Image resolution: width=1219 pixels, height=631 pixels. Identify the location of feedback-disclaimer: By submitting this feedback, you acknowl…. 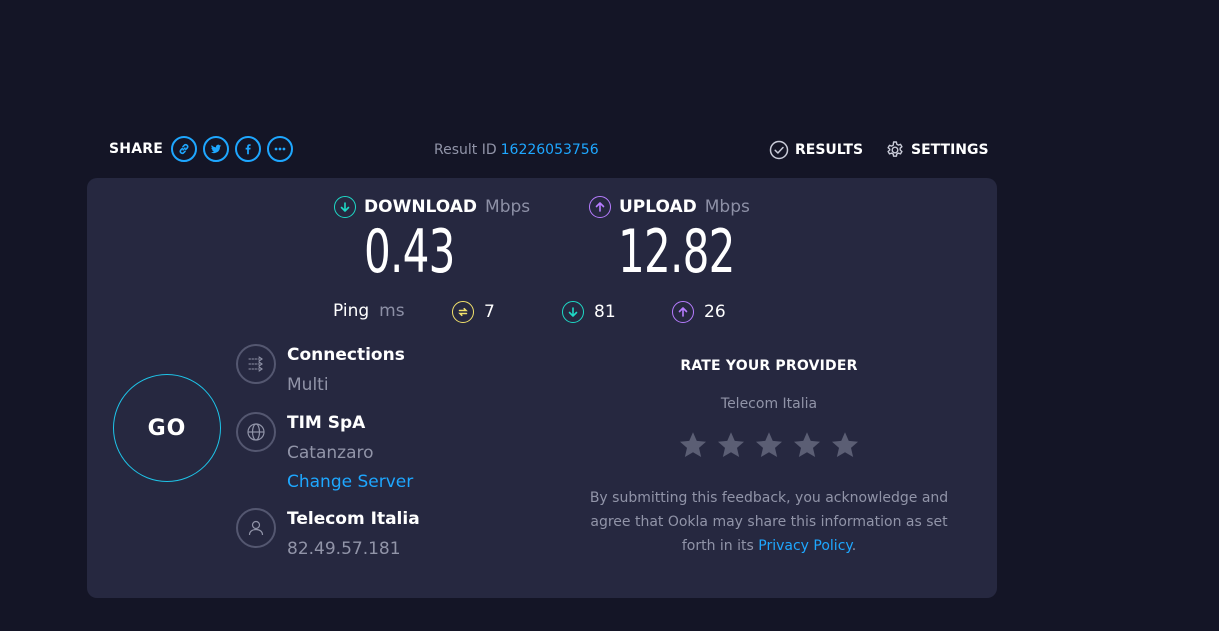
(769, 522).